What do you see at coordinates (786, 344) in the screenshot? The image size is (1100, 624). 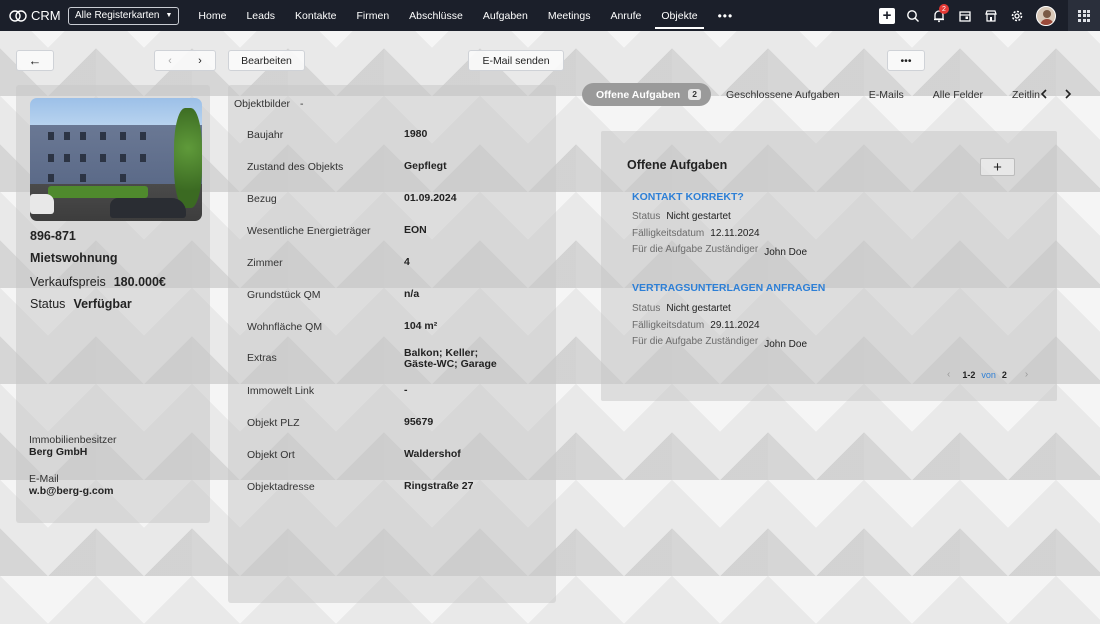 I see `task-owner-value: John Doe` at bounding box center [786, 344].